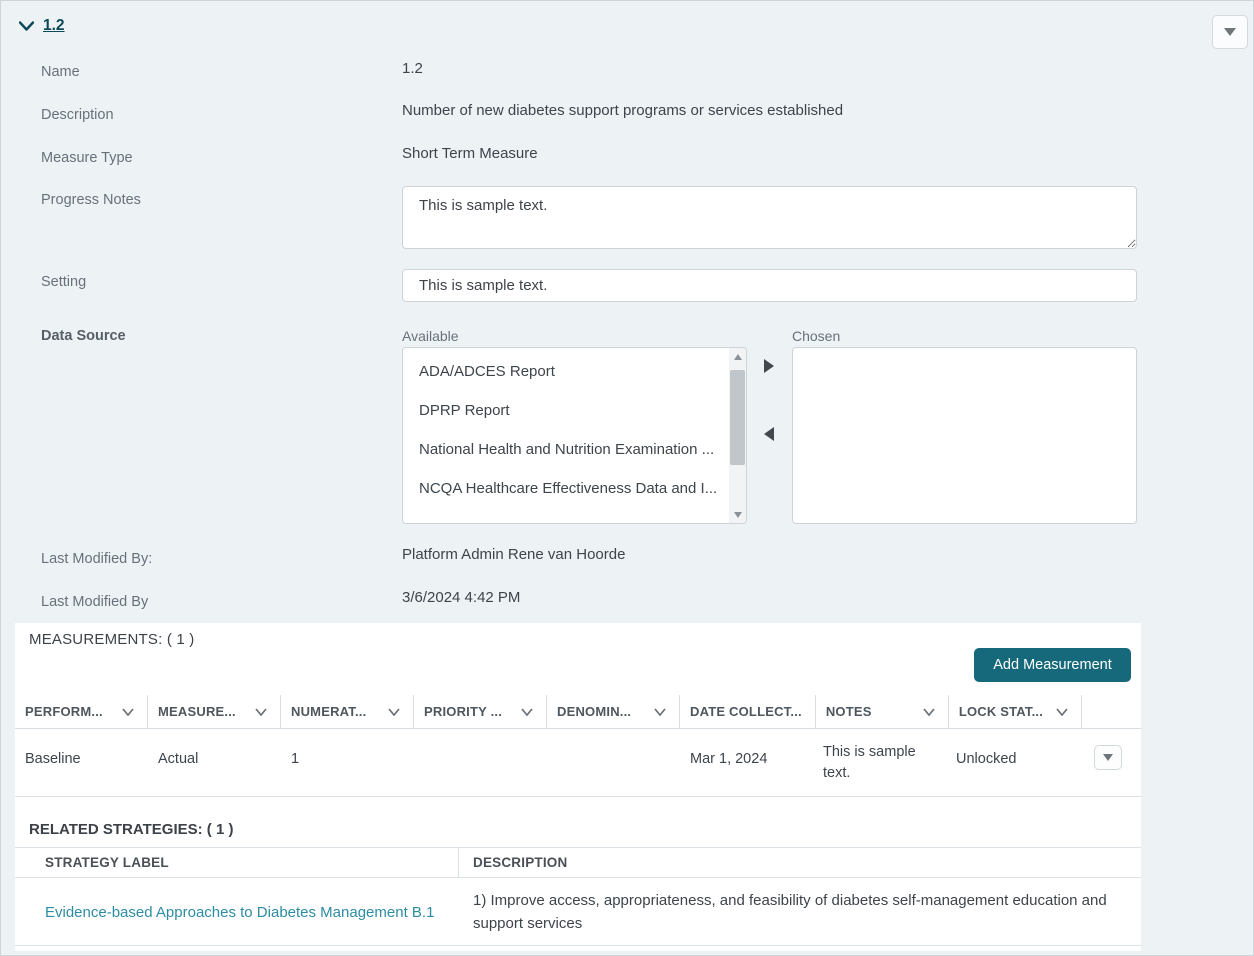  What do you see at coordinates (964, 435) in the screenshot?
I see `chosen-listbox` at bounding box center [964, 435].